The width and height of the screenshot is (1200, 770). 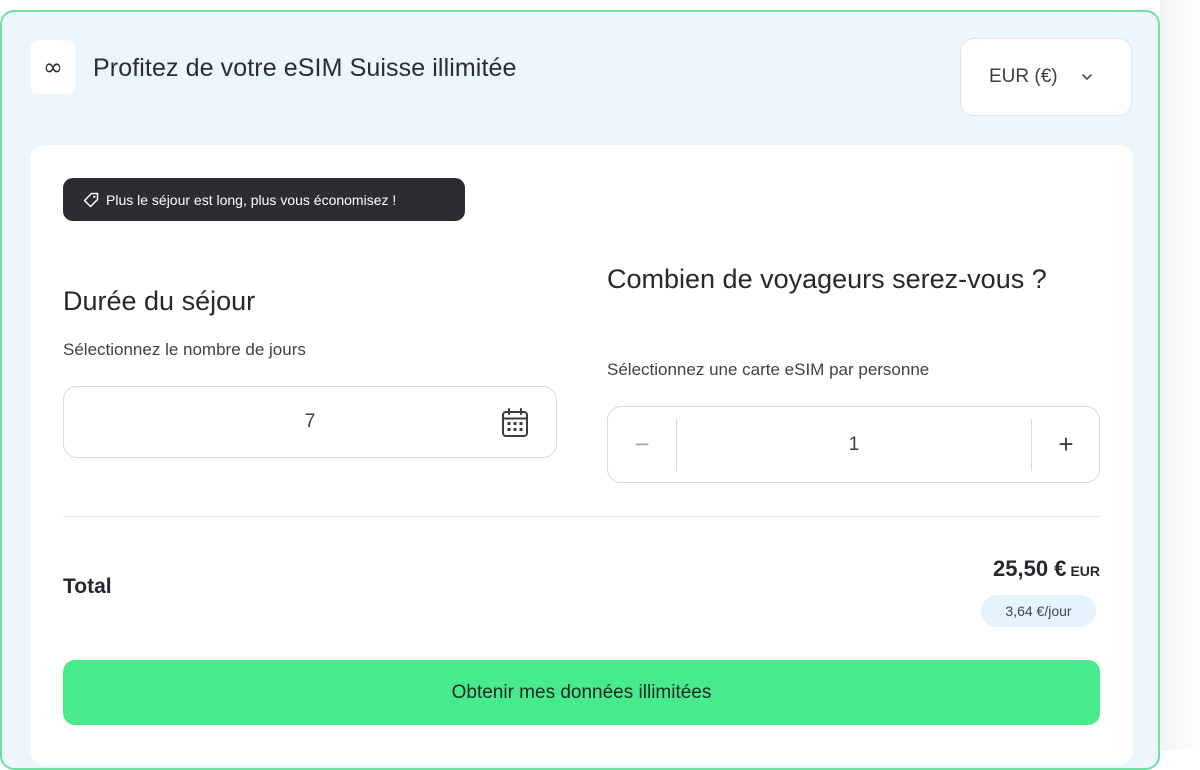 I want to click on logo-symbol: ∞, so click(x=53, y=67).